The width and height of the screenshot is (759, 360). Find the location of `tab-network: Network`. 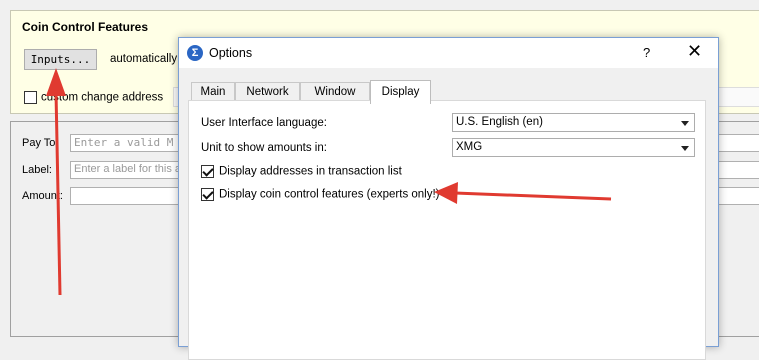

tab-network: Network is located at coordinates (267, 92).